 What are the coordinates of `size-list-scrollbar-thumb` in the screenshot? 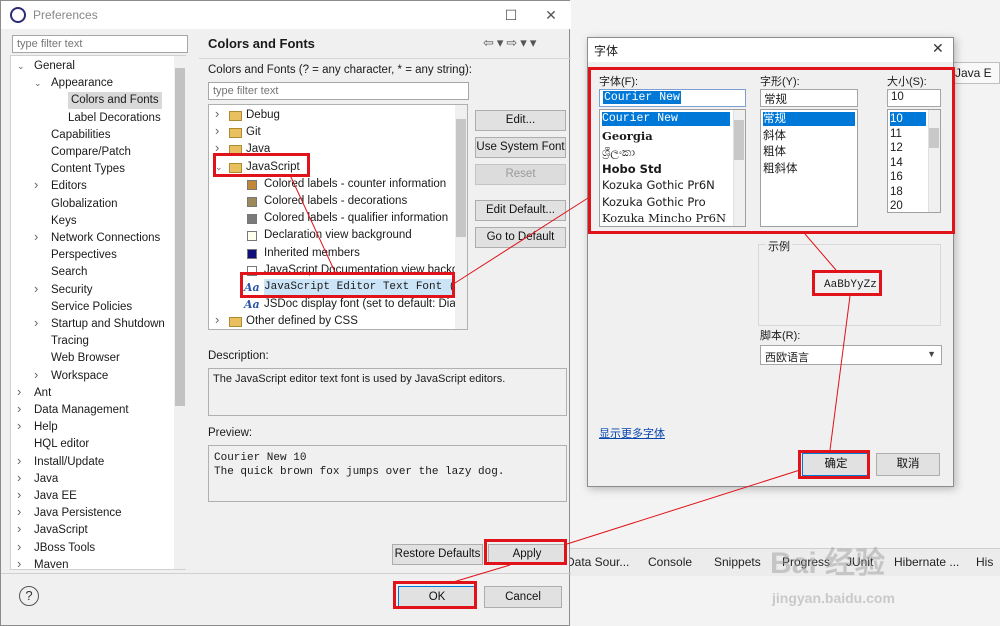 It's located at (934, 138).